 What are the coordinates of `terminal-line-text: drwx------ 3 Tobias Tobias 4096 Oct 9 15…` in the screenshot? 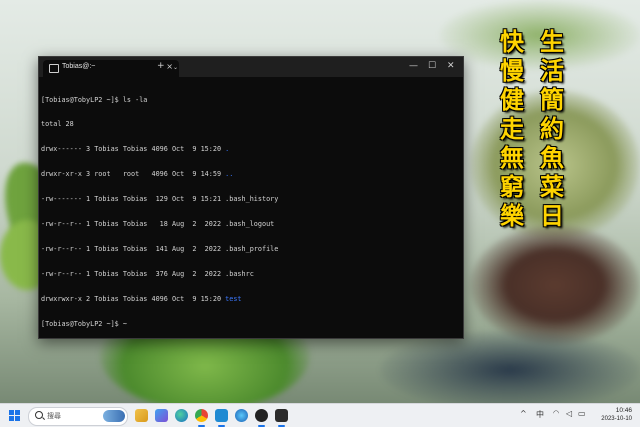 It's located at (133, 149).